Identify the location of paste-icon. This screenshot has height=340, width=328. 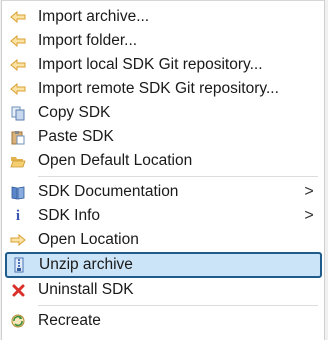
(18, 137).